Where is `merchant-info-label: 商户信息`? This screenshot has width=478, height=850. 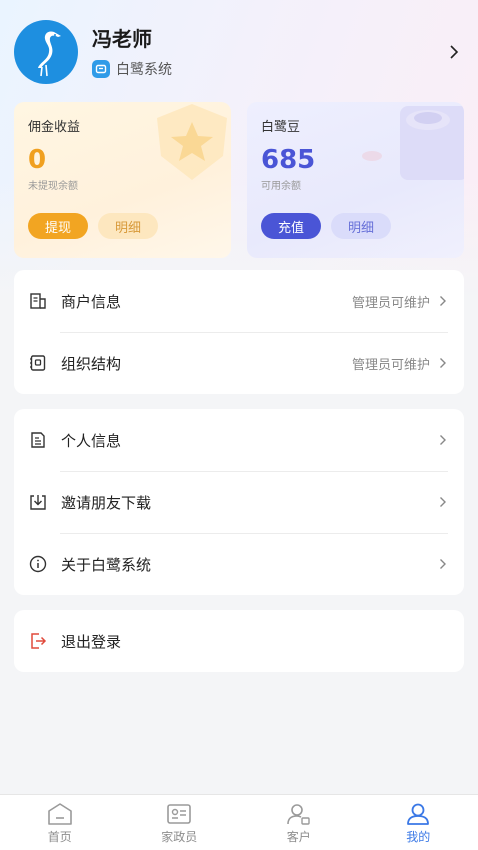 merchant-info-label: 商户信息 is located at coordinates (91, 301).